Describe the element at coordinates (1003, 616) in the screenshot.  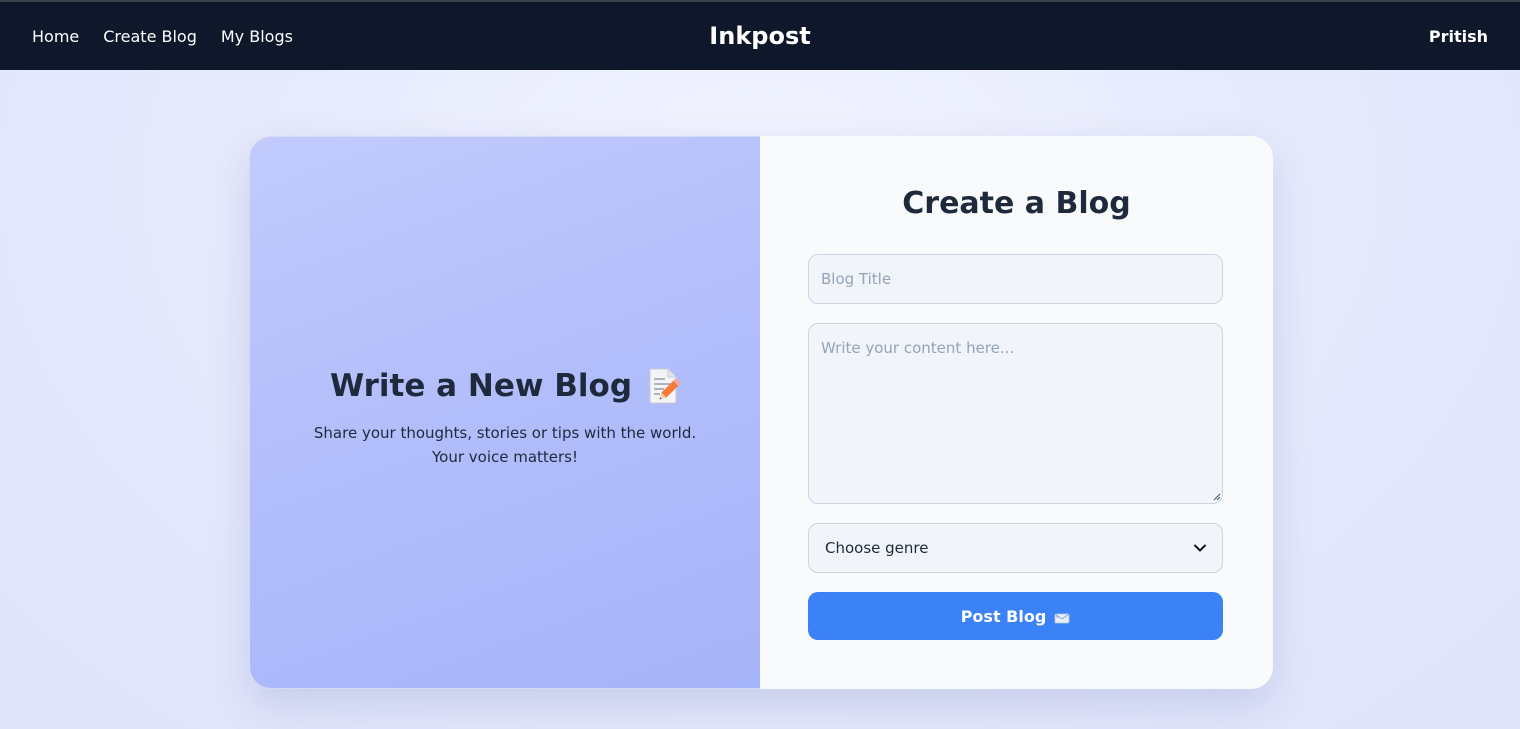
I see `post-blog-label: Post Blog` at that location.